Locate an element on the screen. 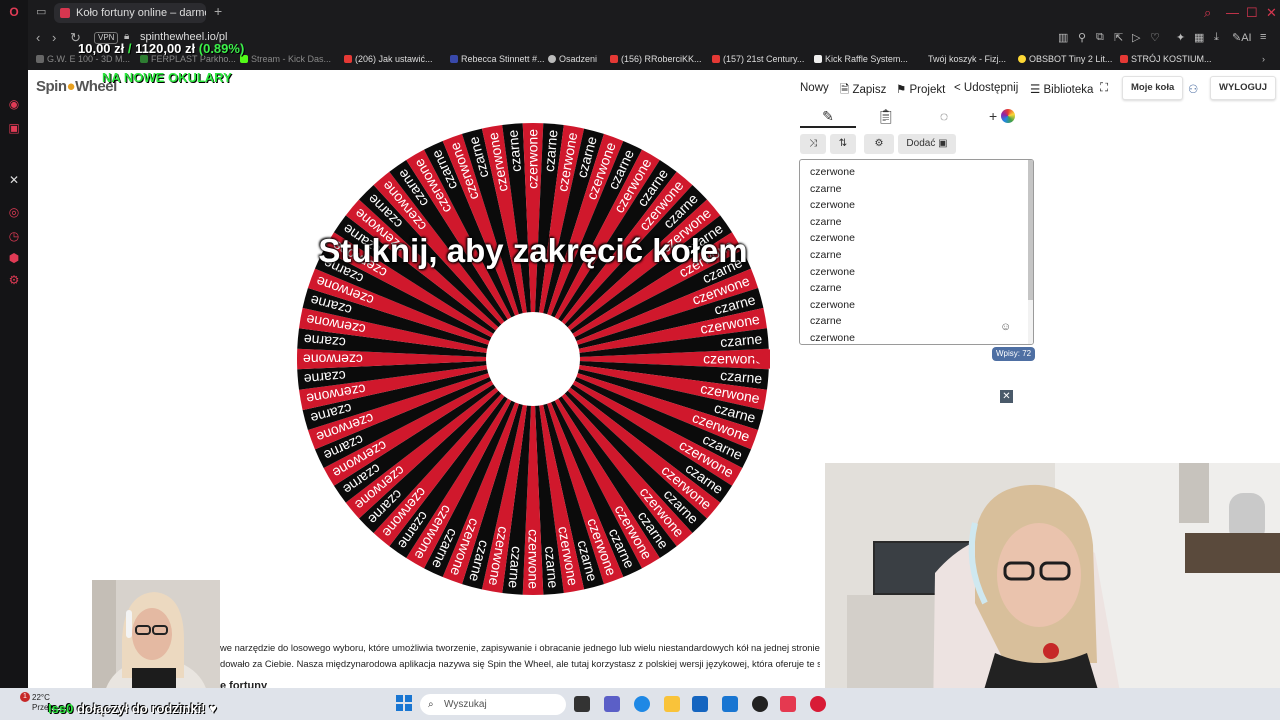 This screenshot has width=1280, height=720. sidebar-app-icon: ▣ is located at coordinates (14, 128).